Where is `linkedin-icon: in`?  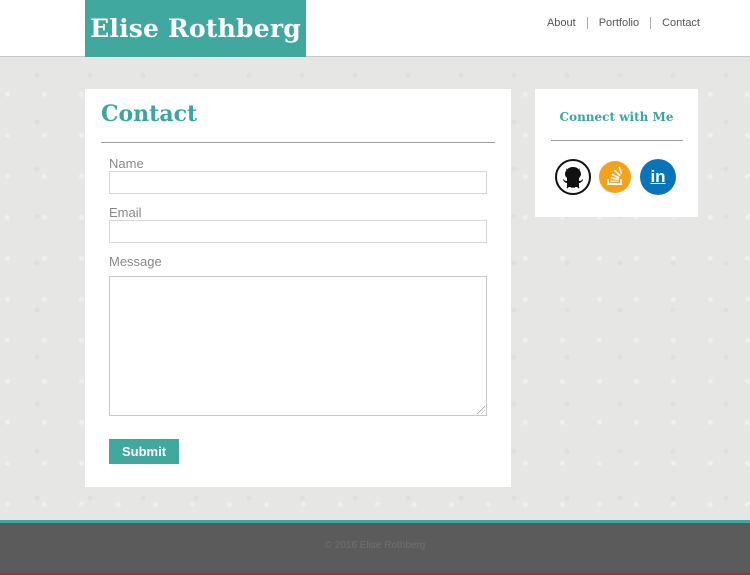 linkedin-icon: in is located at coordinates (658, 177).